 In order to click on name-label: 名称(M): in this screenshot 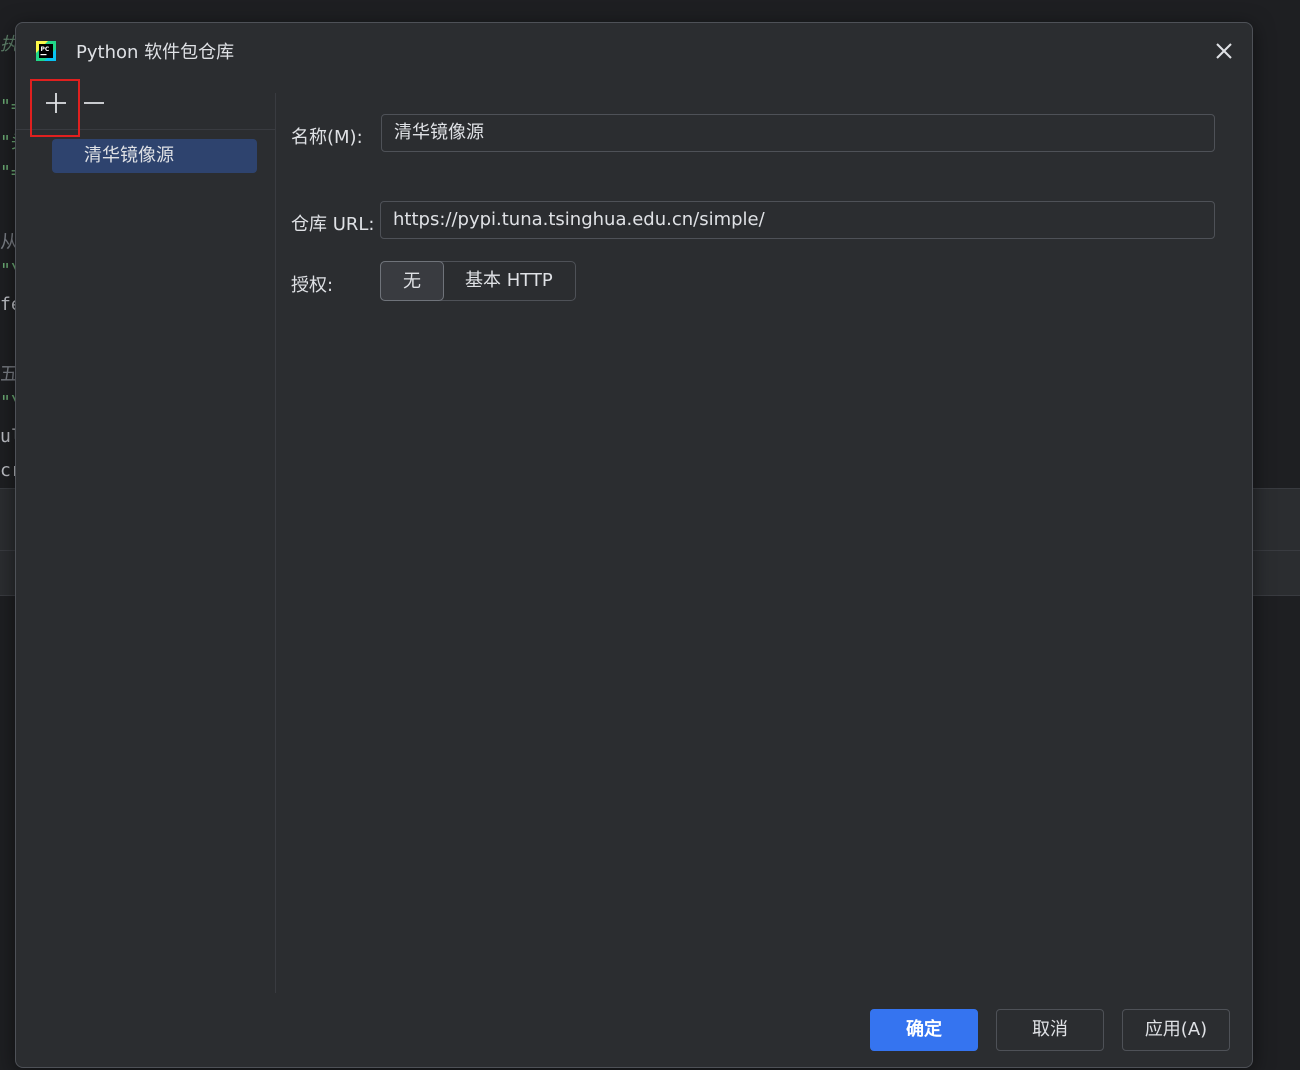, I will do `click(327, 137)`.